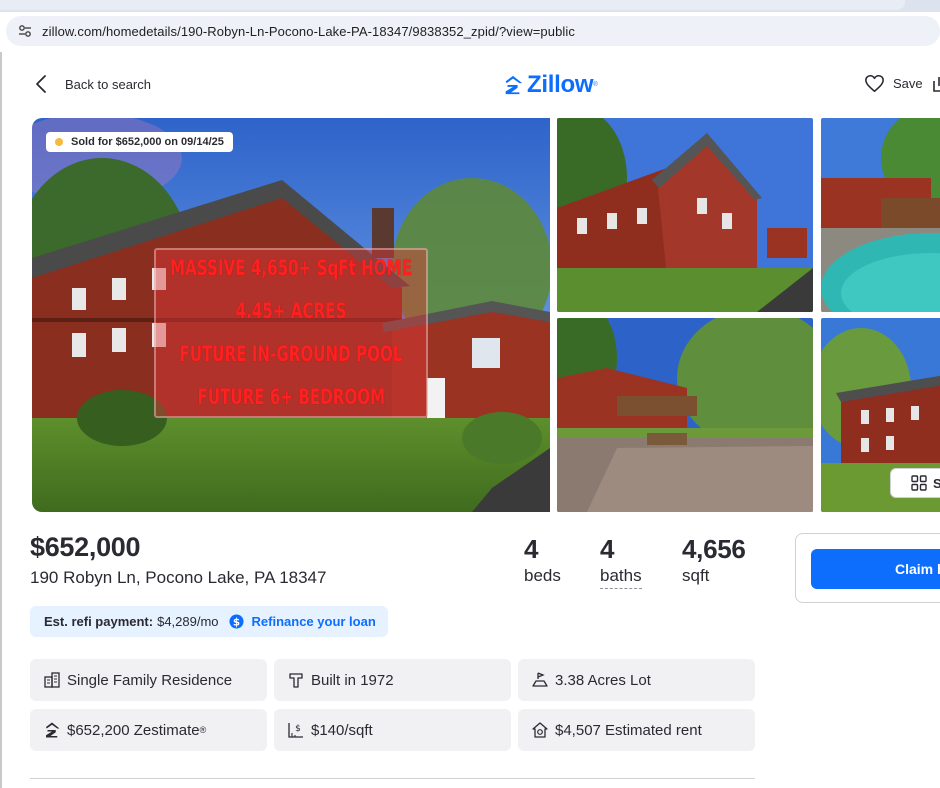 The height and width of the screenshot is (788, 940). Describe the element at coordinates (59, 142) in the screenshot. I see `sold-status-dot` at that location.